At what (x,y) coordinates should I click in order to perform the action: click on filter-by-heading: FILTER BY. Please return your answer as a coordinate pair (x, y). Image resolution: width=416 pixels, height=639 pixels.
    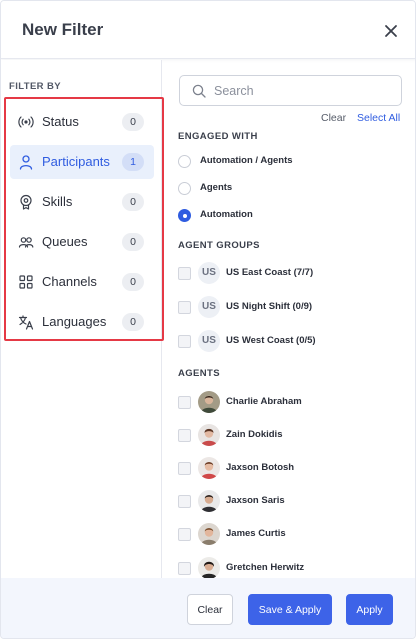
    Looking at the image, I should click on (35, 86).